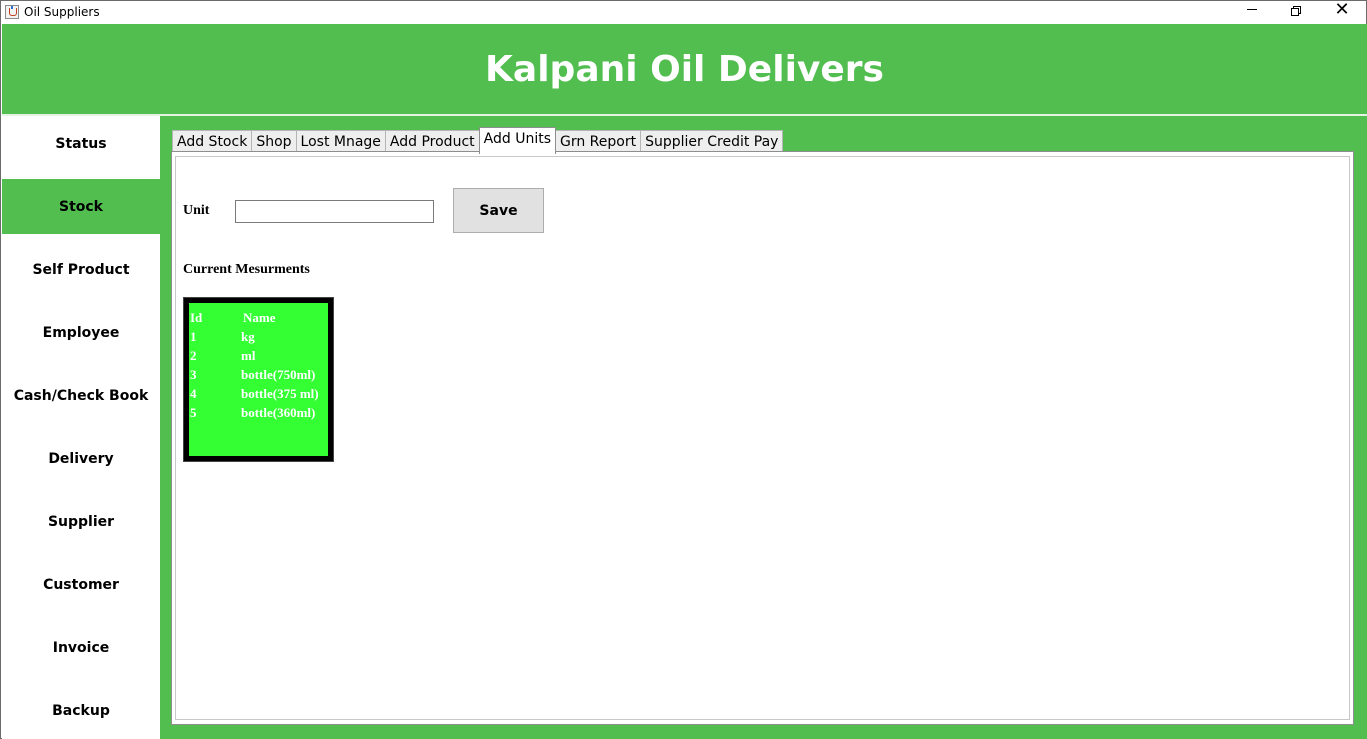 This screenshot has height=739, width=1367. Describe the element at coordinates (81, 269) in the screenshot. I see `sidebar-item-self-product: Self Product` at that location.